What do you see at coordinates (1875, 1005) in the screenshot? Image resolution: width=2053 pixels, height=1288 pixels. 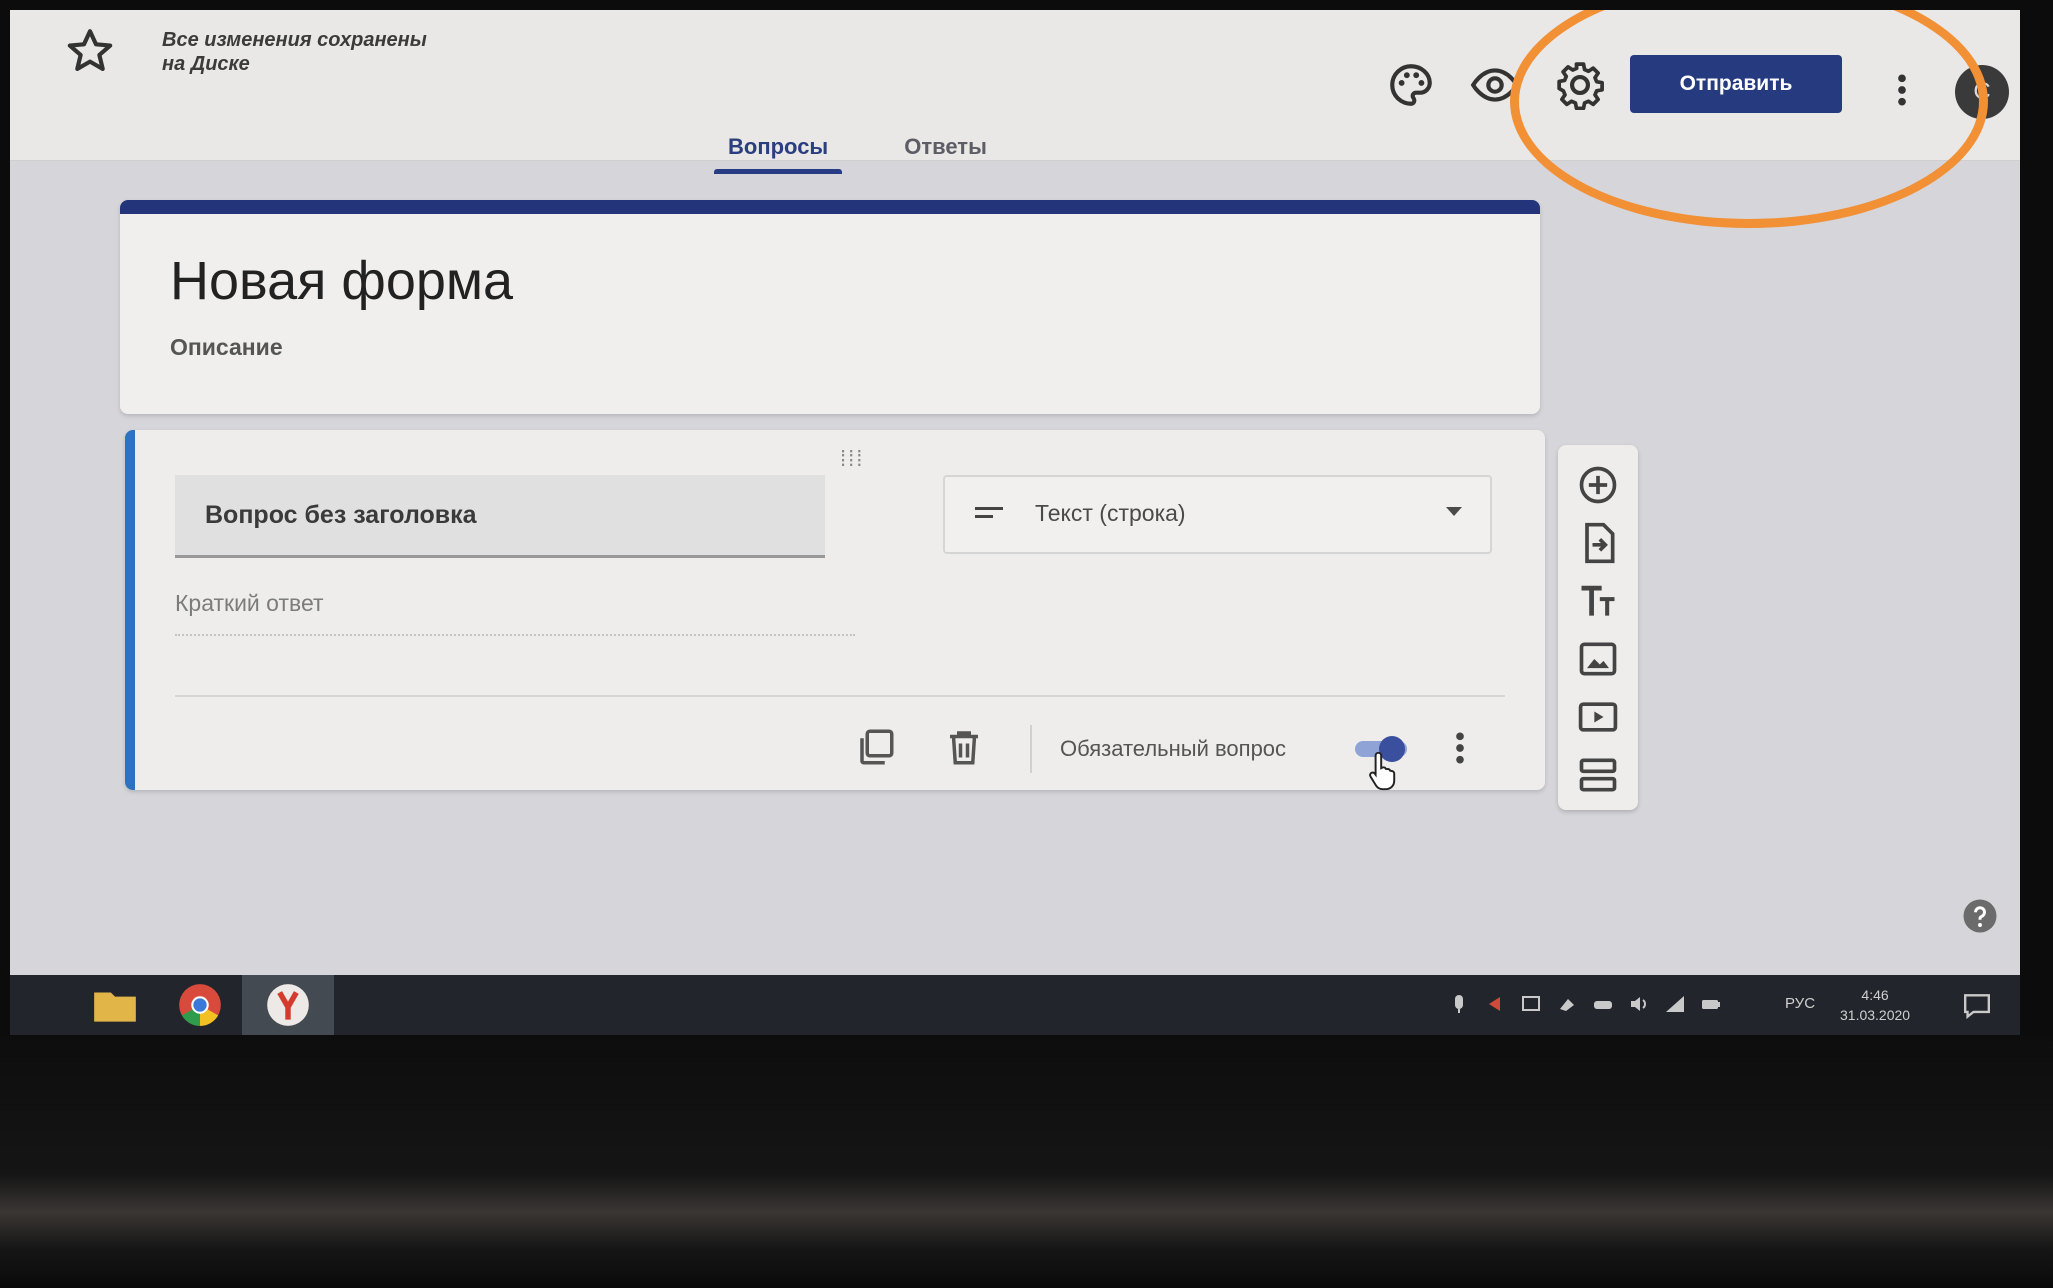 I see `taskbar-clock: 4:46 31.03.2020` at bounding box center [1875, 1005].